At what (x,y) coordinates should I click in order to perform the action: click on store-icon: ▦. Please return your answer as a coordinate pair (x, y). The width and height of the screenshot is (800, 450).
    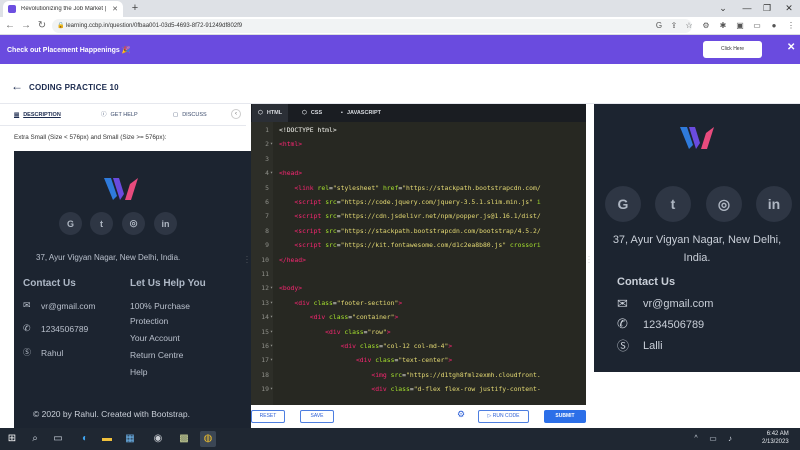
    Looking at the image, I should click on (130, 439).